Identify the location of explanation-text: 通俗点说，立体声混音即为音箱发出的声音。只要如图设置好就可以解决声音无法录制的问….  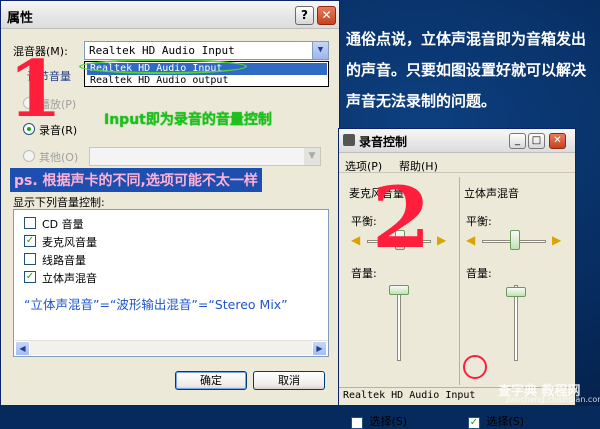
(466, 70).